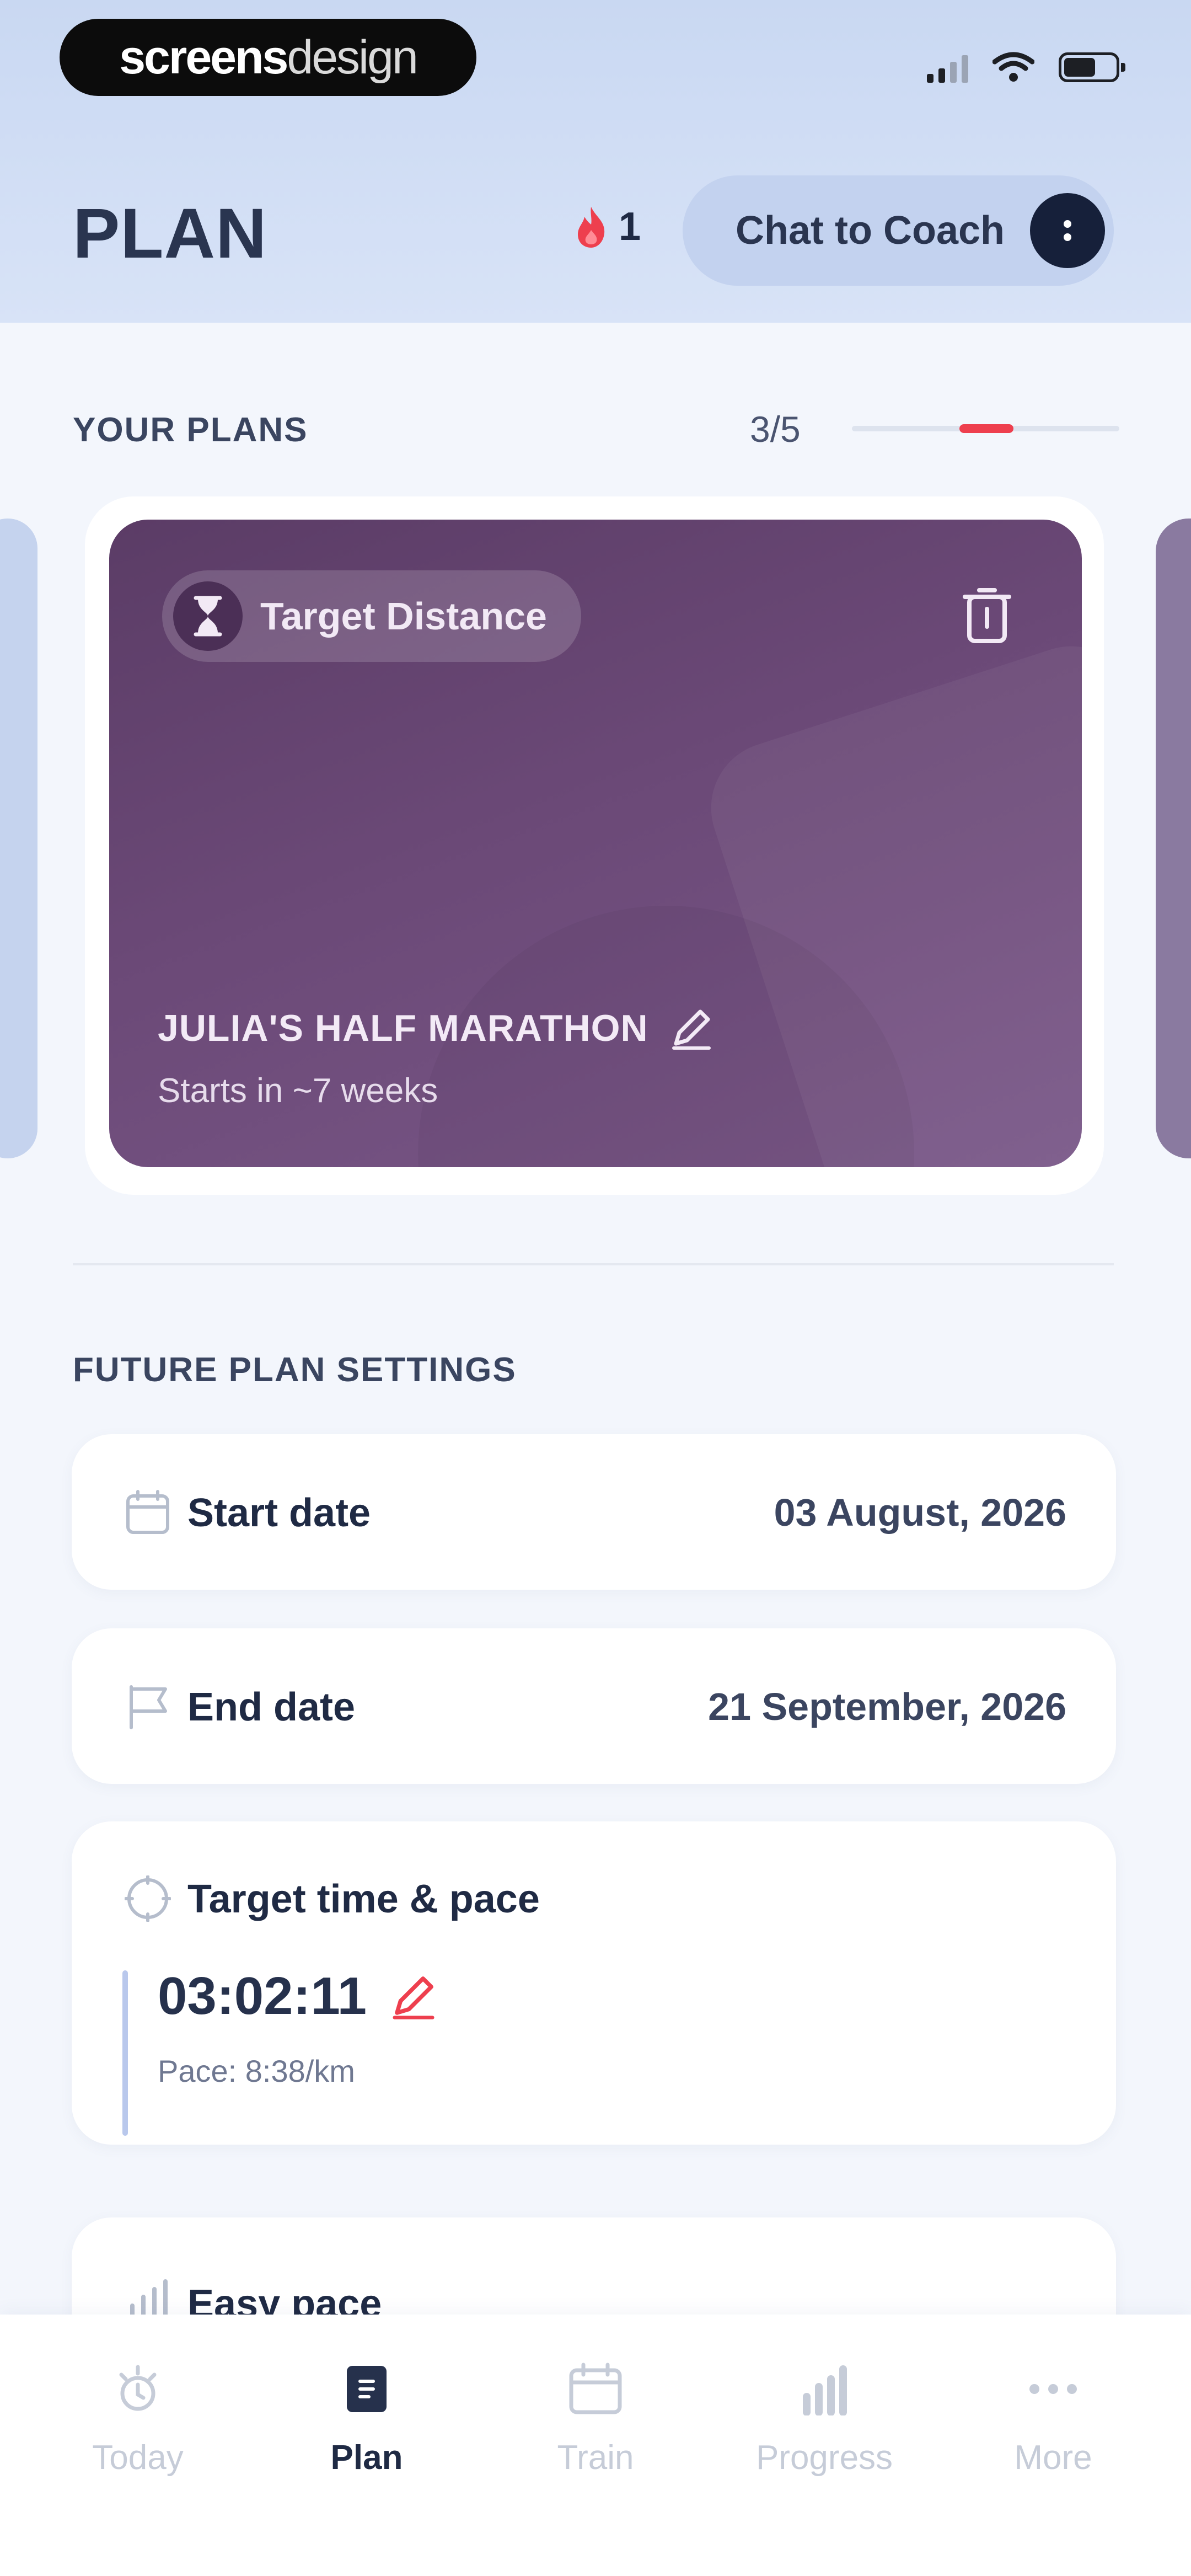 The height and width of the screenshot is (2576, 1191). What do you see at coordinates (18, 838) in the screenshot?
I see `previous-plan-card` at bounding box center [18, 838].